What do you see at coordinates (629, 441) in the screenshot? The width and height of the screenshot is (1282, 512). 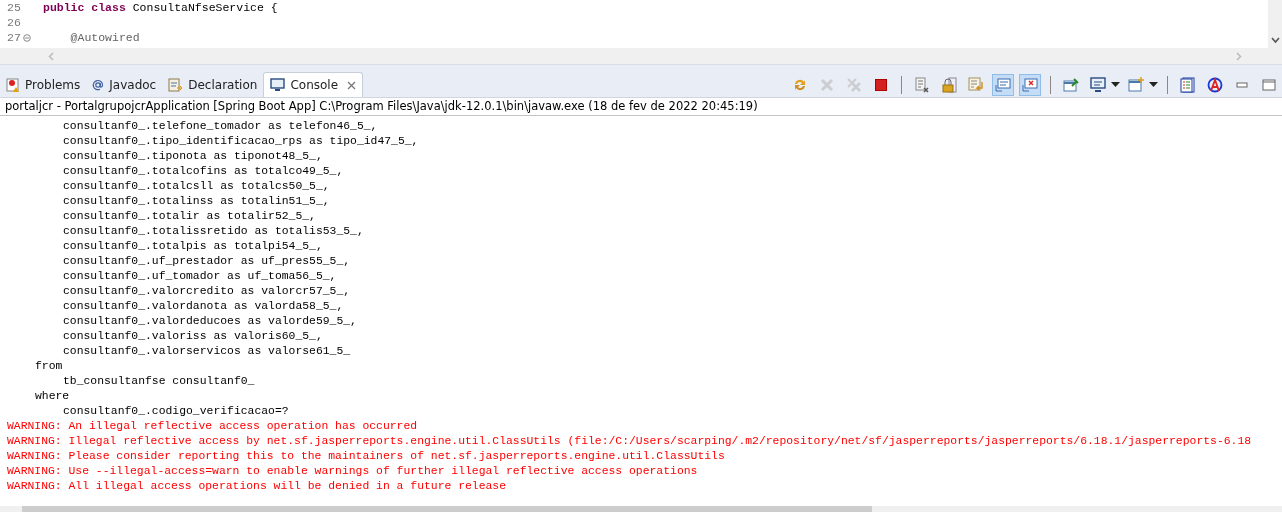 I see `warning-line: WARNING: Illegal reflective access by net.sf.jasperreports.engine.util.ClassUtils (file:/C:/Users/scarping/.m2/repository/net/sf/jasperreports/jasperreports/6.18.1/jasperreports-6.18` at bounding box center [629, 441].